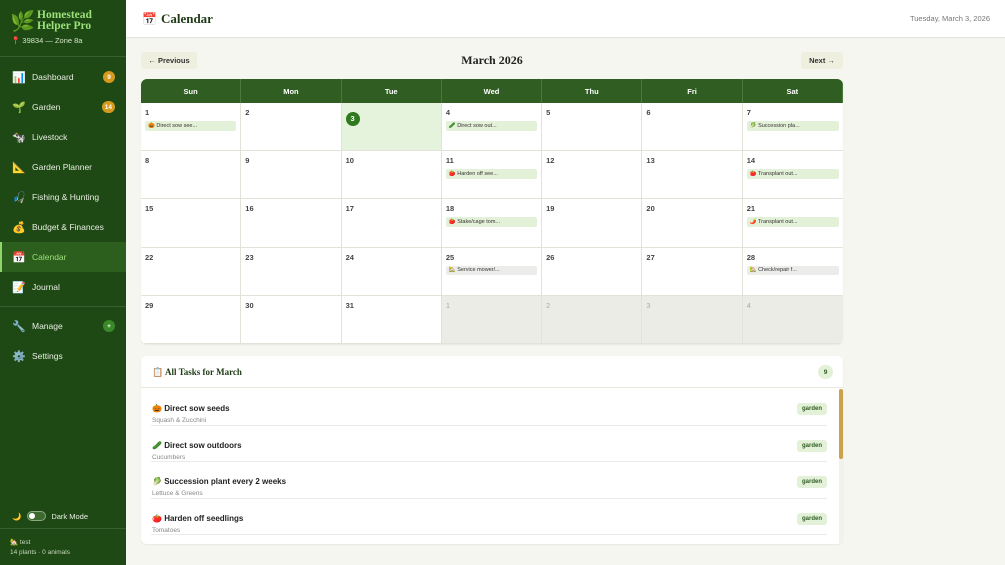  Describe the element at coordinates (592, 91) in the screenshot. I see `weekday-thu: Thu` at that location.